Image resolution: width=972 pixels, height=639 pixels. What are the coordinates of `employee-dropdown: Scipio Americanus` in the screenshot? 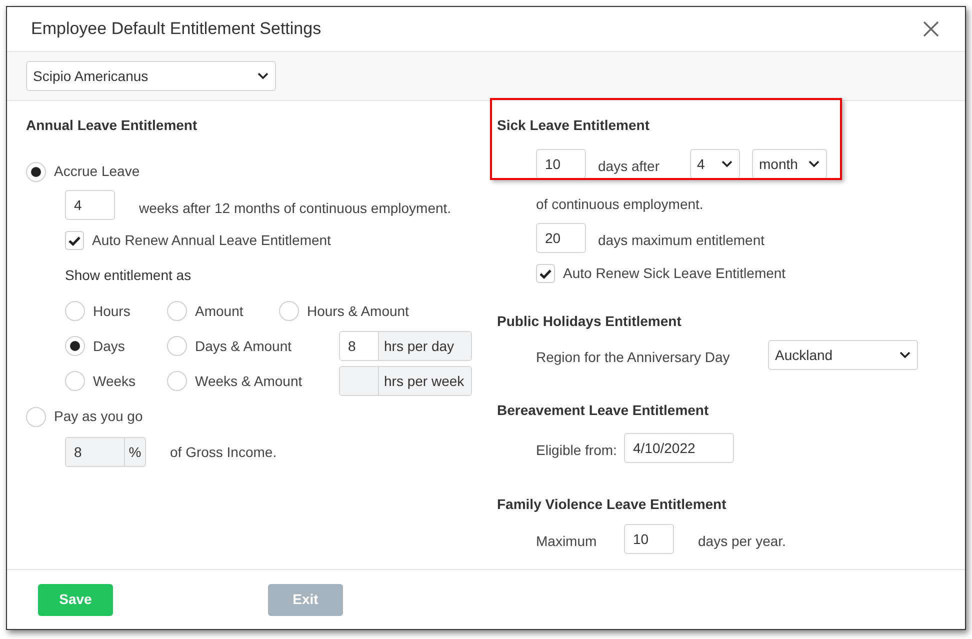 It's located at (151, 76).